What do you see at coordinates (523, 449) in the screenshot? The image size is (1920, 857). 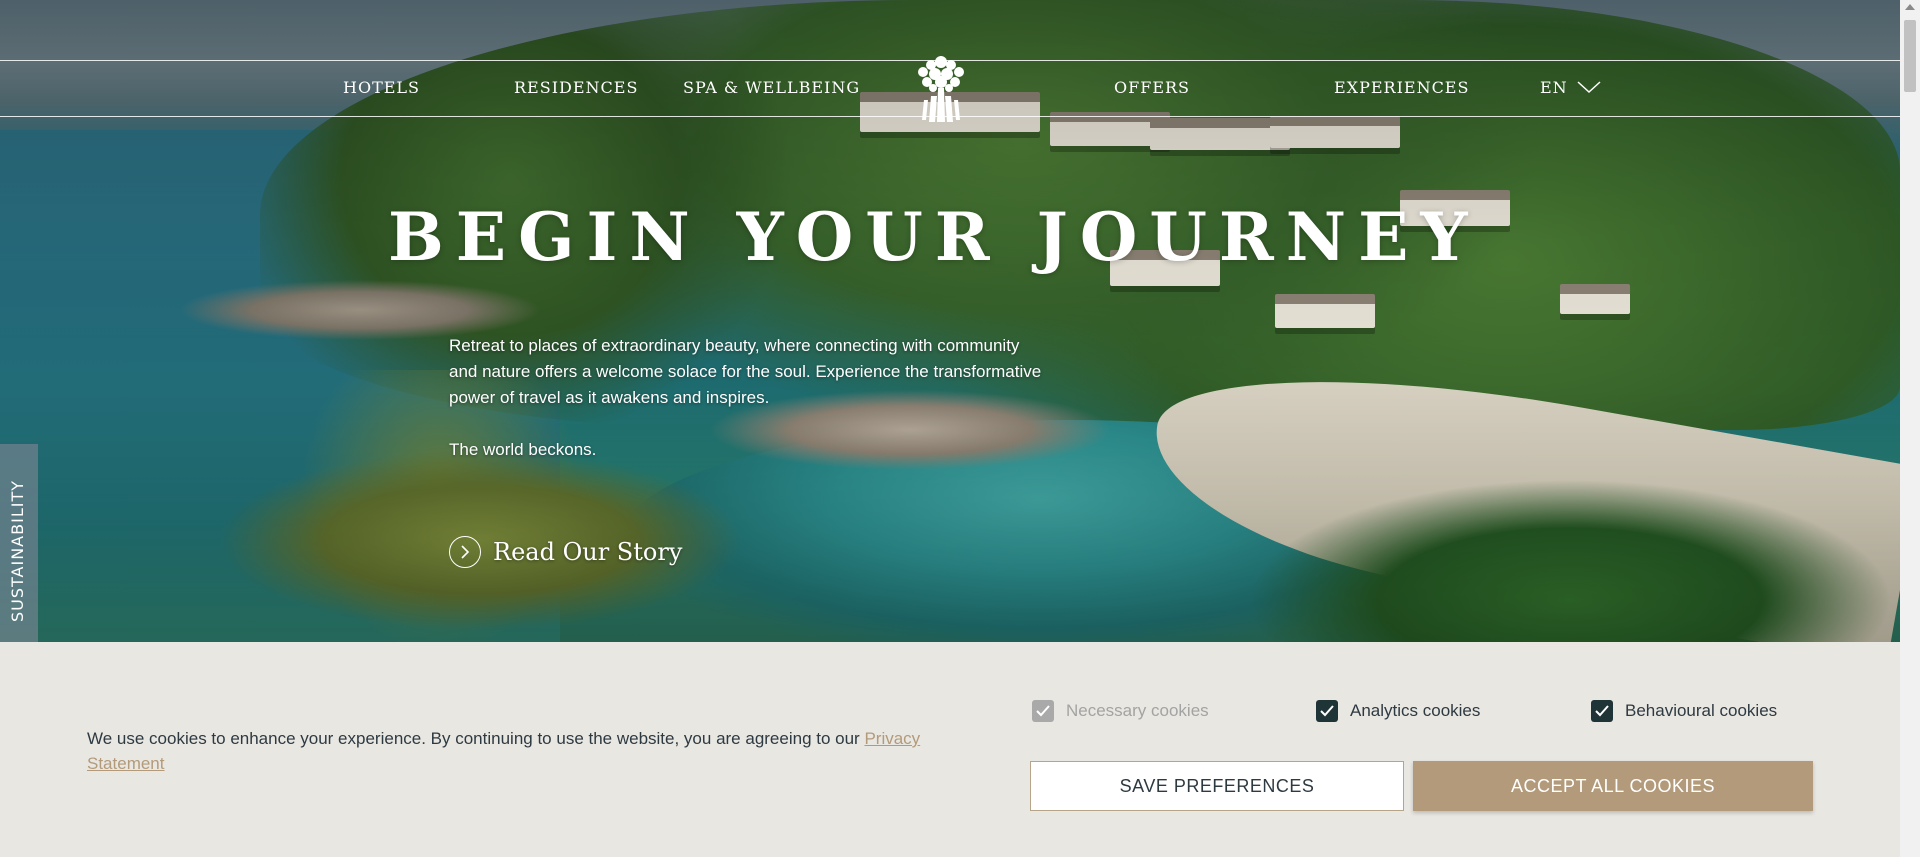 I see `hero-tagline: The world beckons.` at bounding box center [523, 449].